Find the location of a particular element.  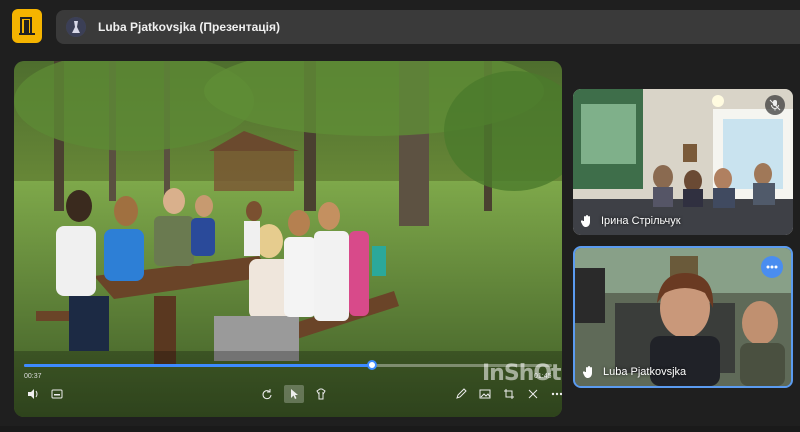

shirt-icon is located at coordinates (321, 394).